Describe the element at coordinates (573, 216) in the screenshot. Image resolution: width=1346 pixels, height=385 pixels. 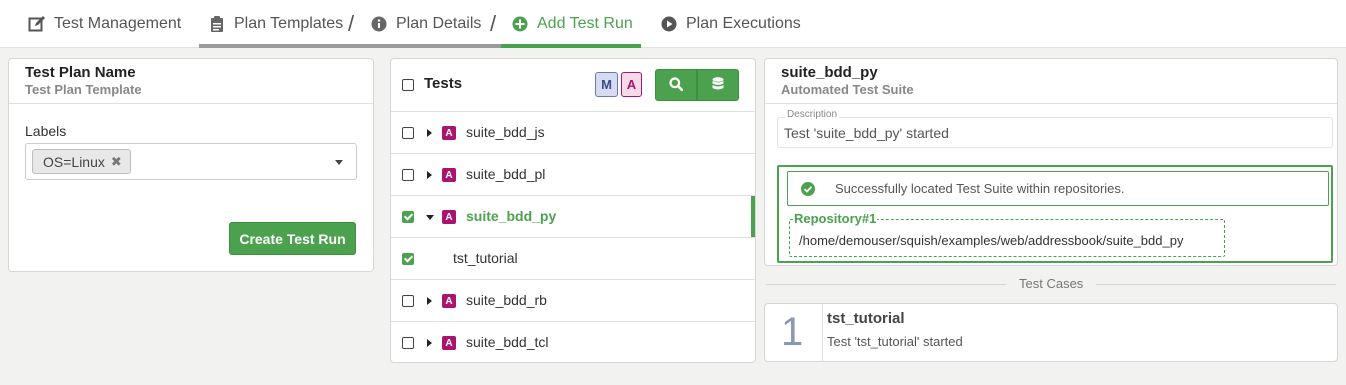
I see `test-row-selected: A suite_bdd_py` at that location.